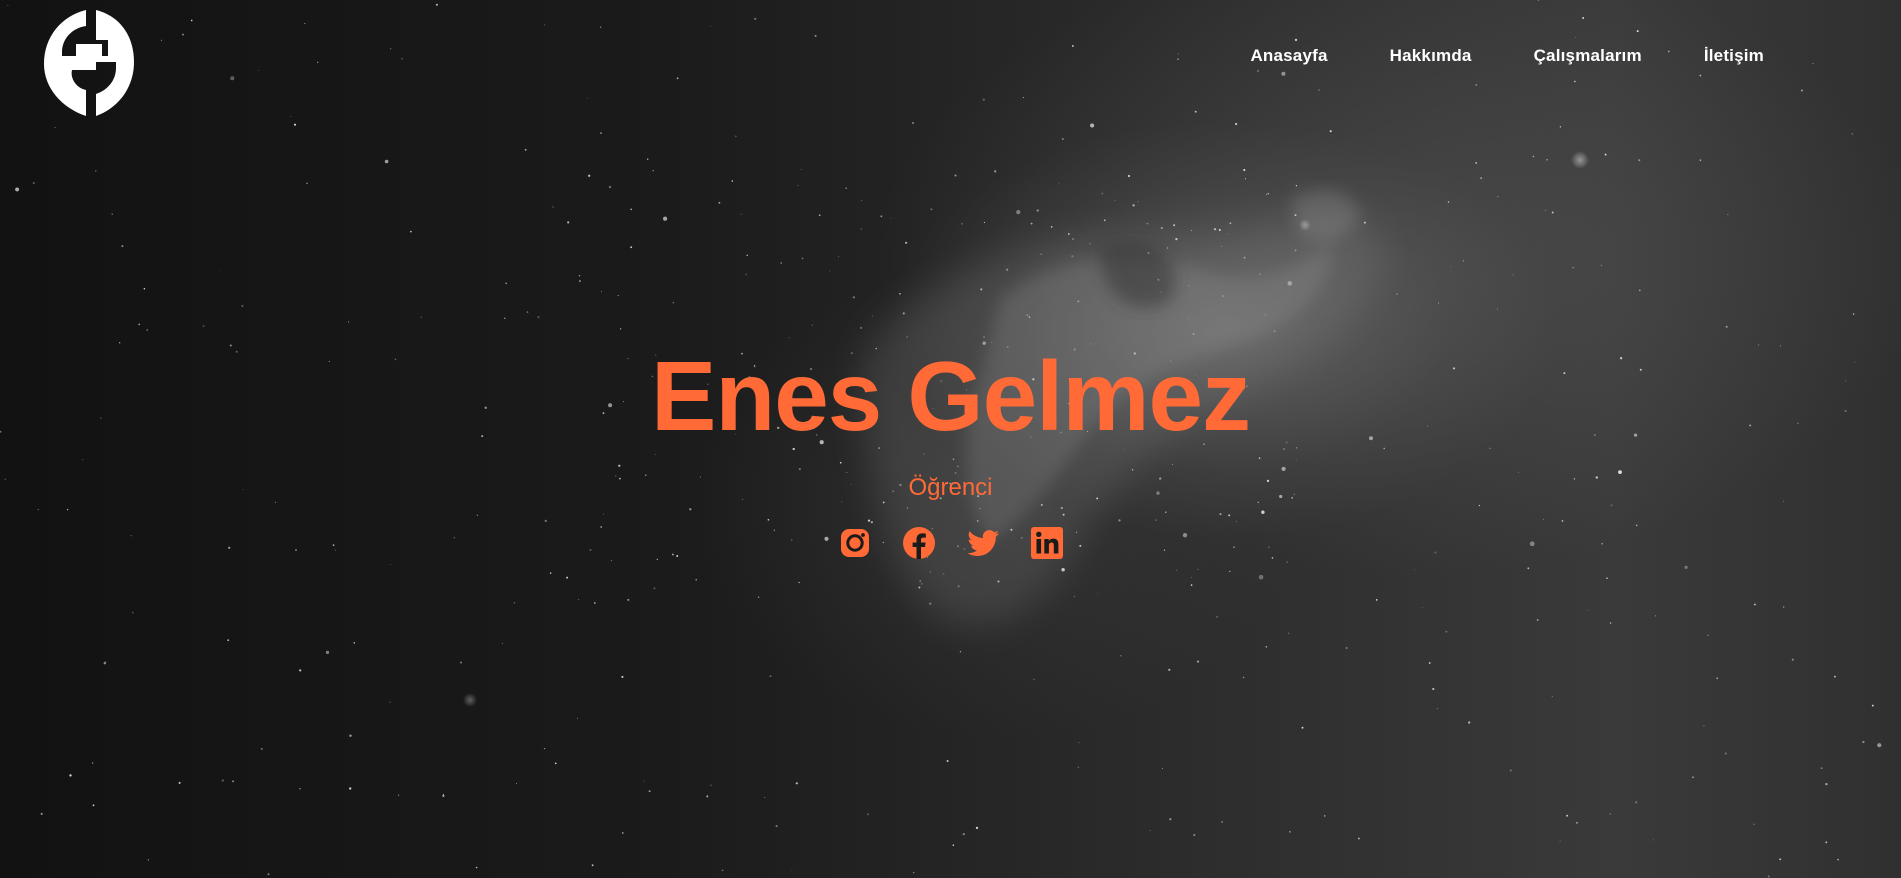  What do you see at coordinates (1588, 56) in the screenshot?
I see `nav-item-calismalarim: Çalışmalarım` at bounding box center [1588, 56].